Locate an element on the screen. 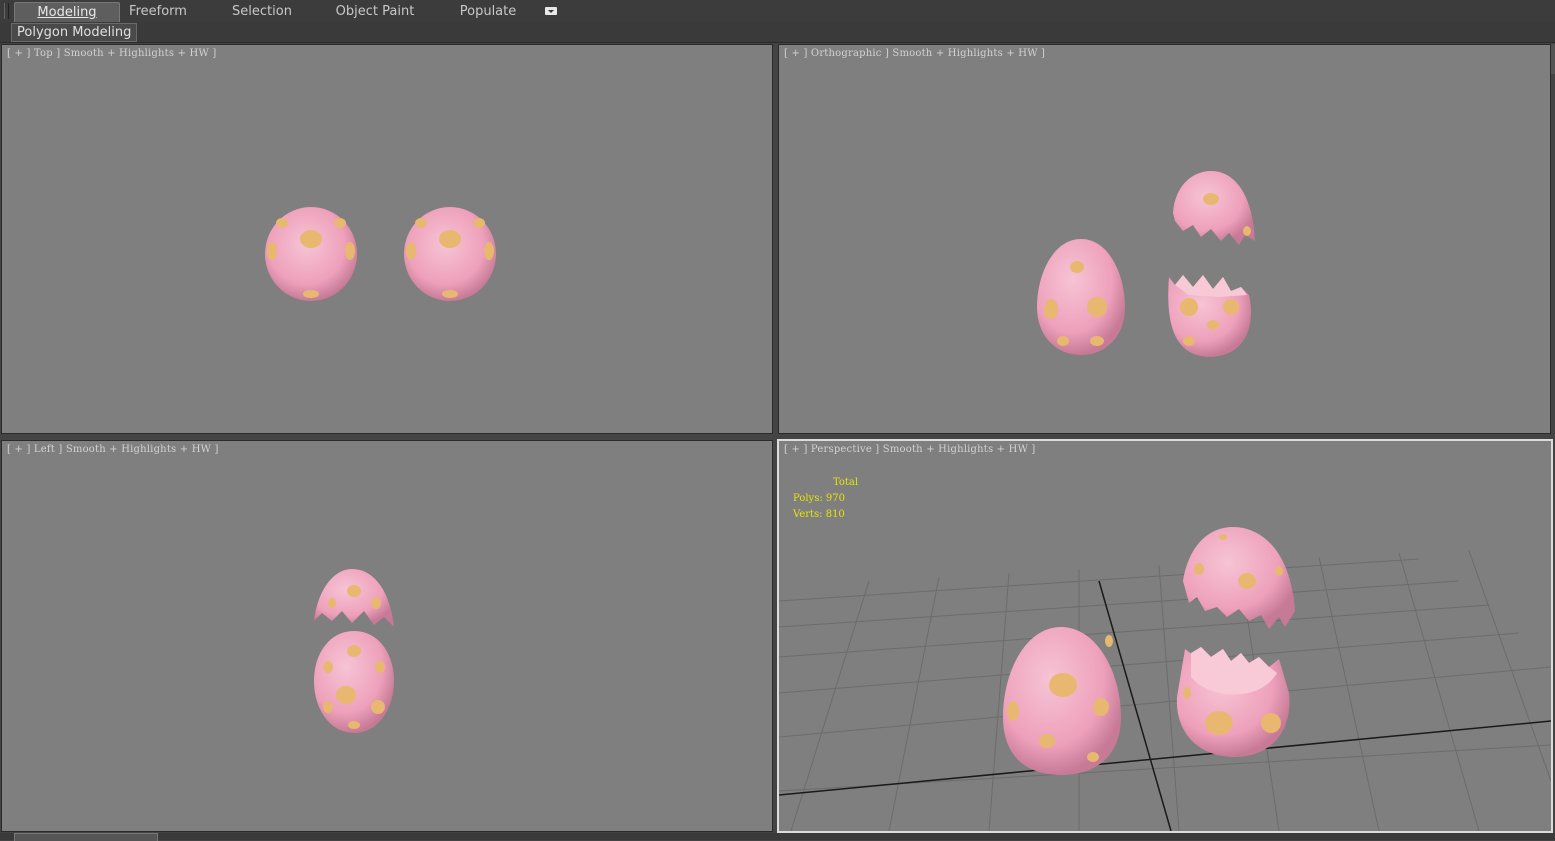 The width and height of the screenshot is (1555, 841). tab-object-paint: Object Paint is located at coordinates (375, 11).